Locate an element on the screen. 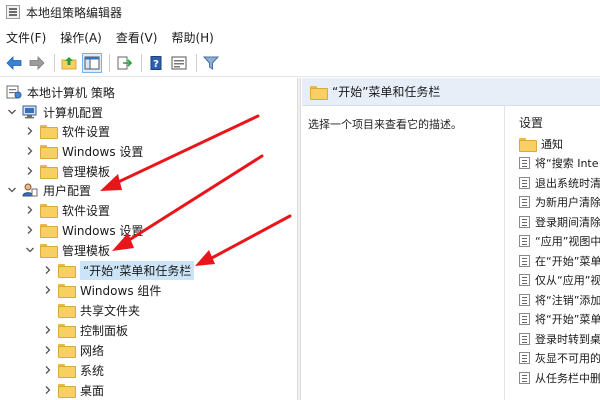 Image resolution: width=600 pixels, height=400 pixels. tree-node-shared-folders: 共享文件夹 is located at coordinates (99, 310).